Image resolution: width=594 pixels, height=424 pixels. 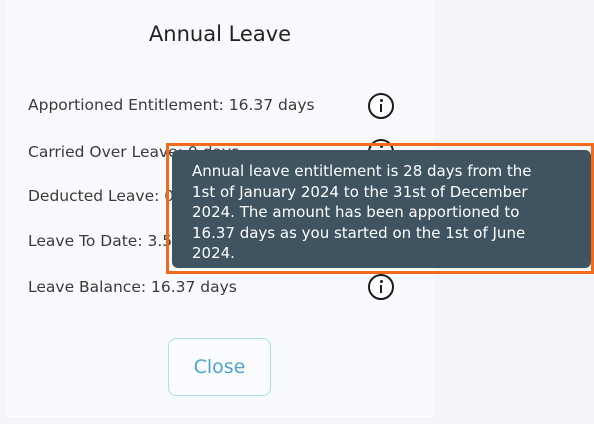 What do you see at coordinates (132, 287) in the screenshot?
I see `leave-balance-label: Leave Balance: 16.37 days` at bounding box center [132, 287].